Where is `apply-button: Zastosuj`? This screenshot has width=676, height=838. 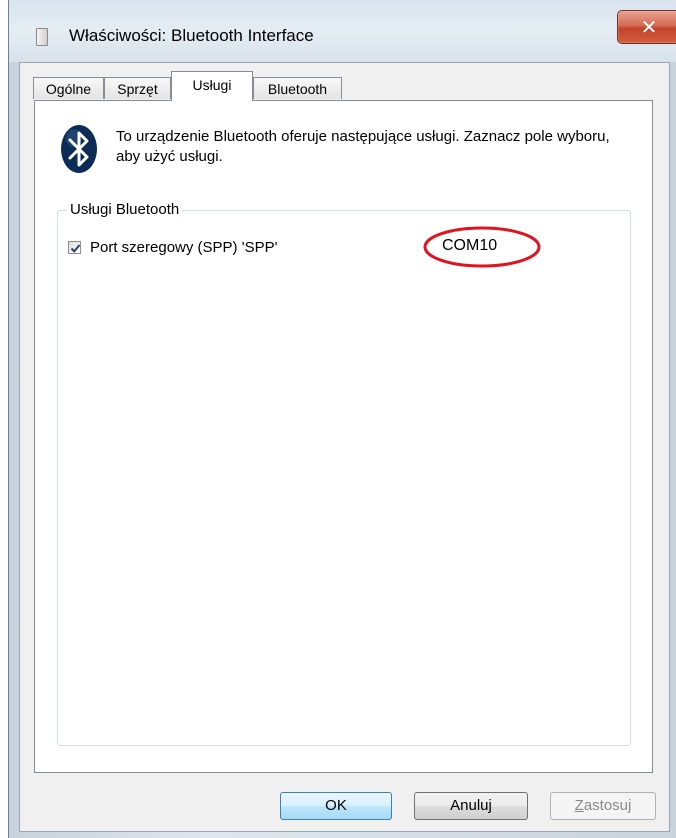 apply-button: Zastosuj is located at coordinates (603, 806).